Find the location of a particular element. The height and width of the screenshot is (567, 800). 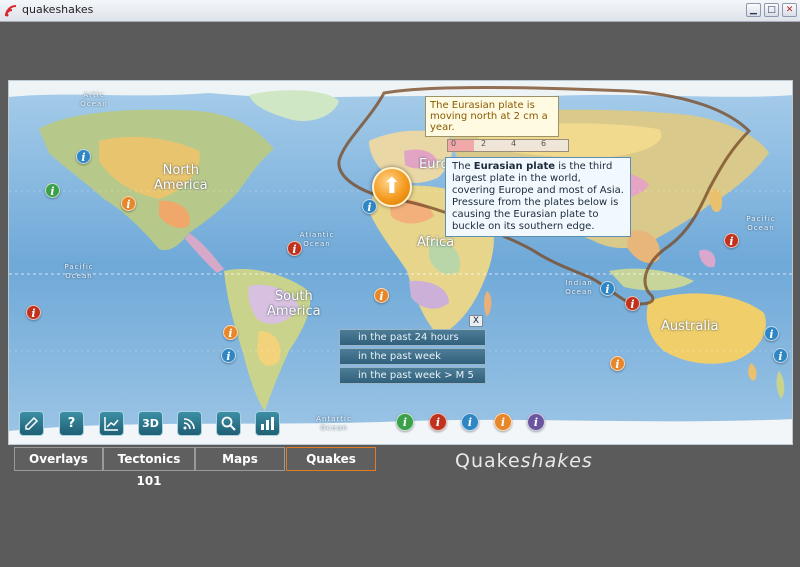

graph-button is located at coordinates (111, 423).